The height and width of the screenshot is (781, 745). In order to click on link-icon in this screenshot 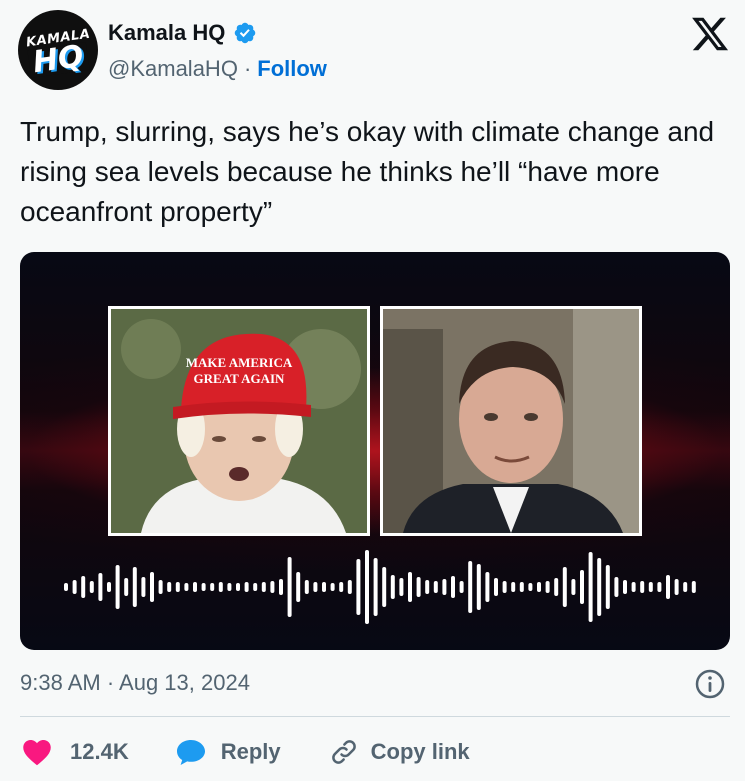, I will do `click(343, 752)`.